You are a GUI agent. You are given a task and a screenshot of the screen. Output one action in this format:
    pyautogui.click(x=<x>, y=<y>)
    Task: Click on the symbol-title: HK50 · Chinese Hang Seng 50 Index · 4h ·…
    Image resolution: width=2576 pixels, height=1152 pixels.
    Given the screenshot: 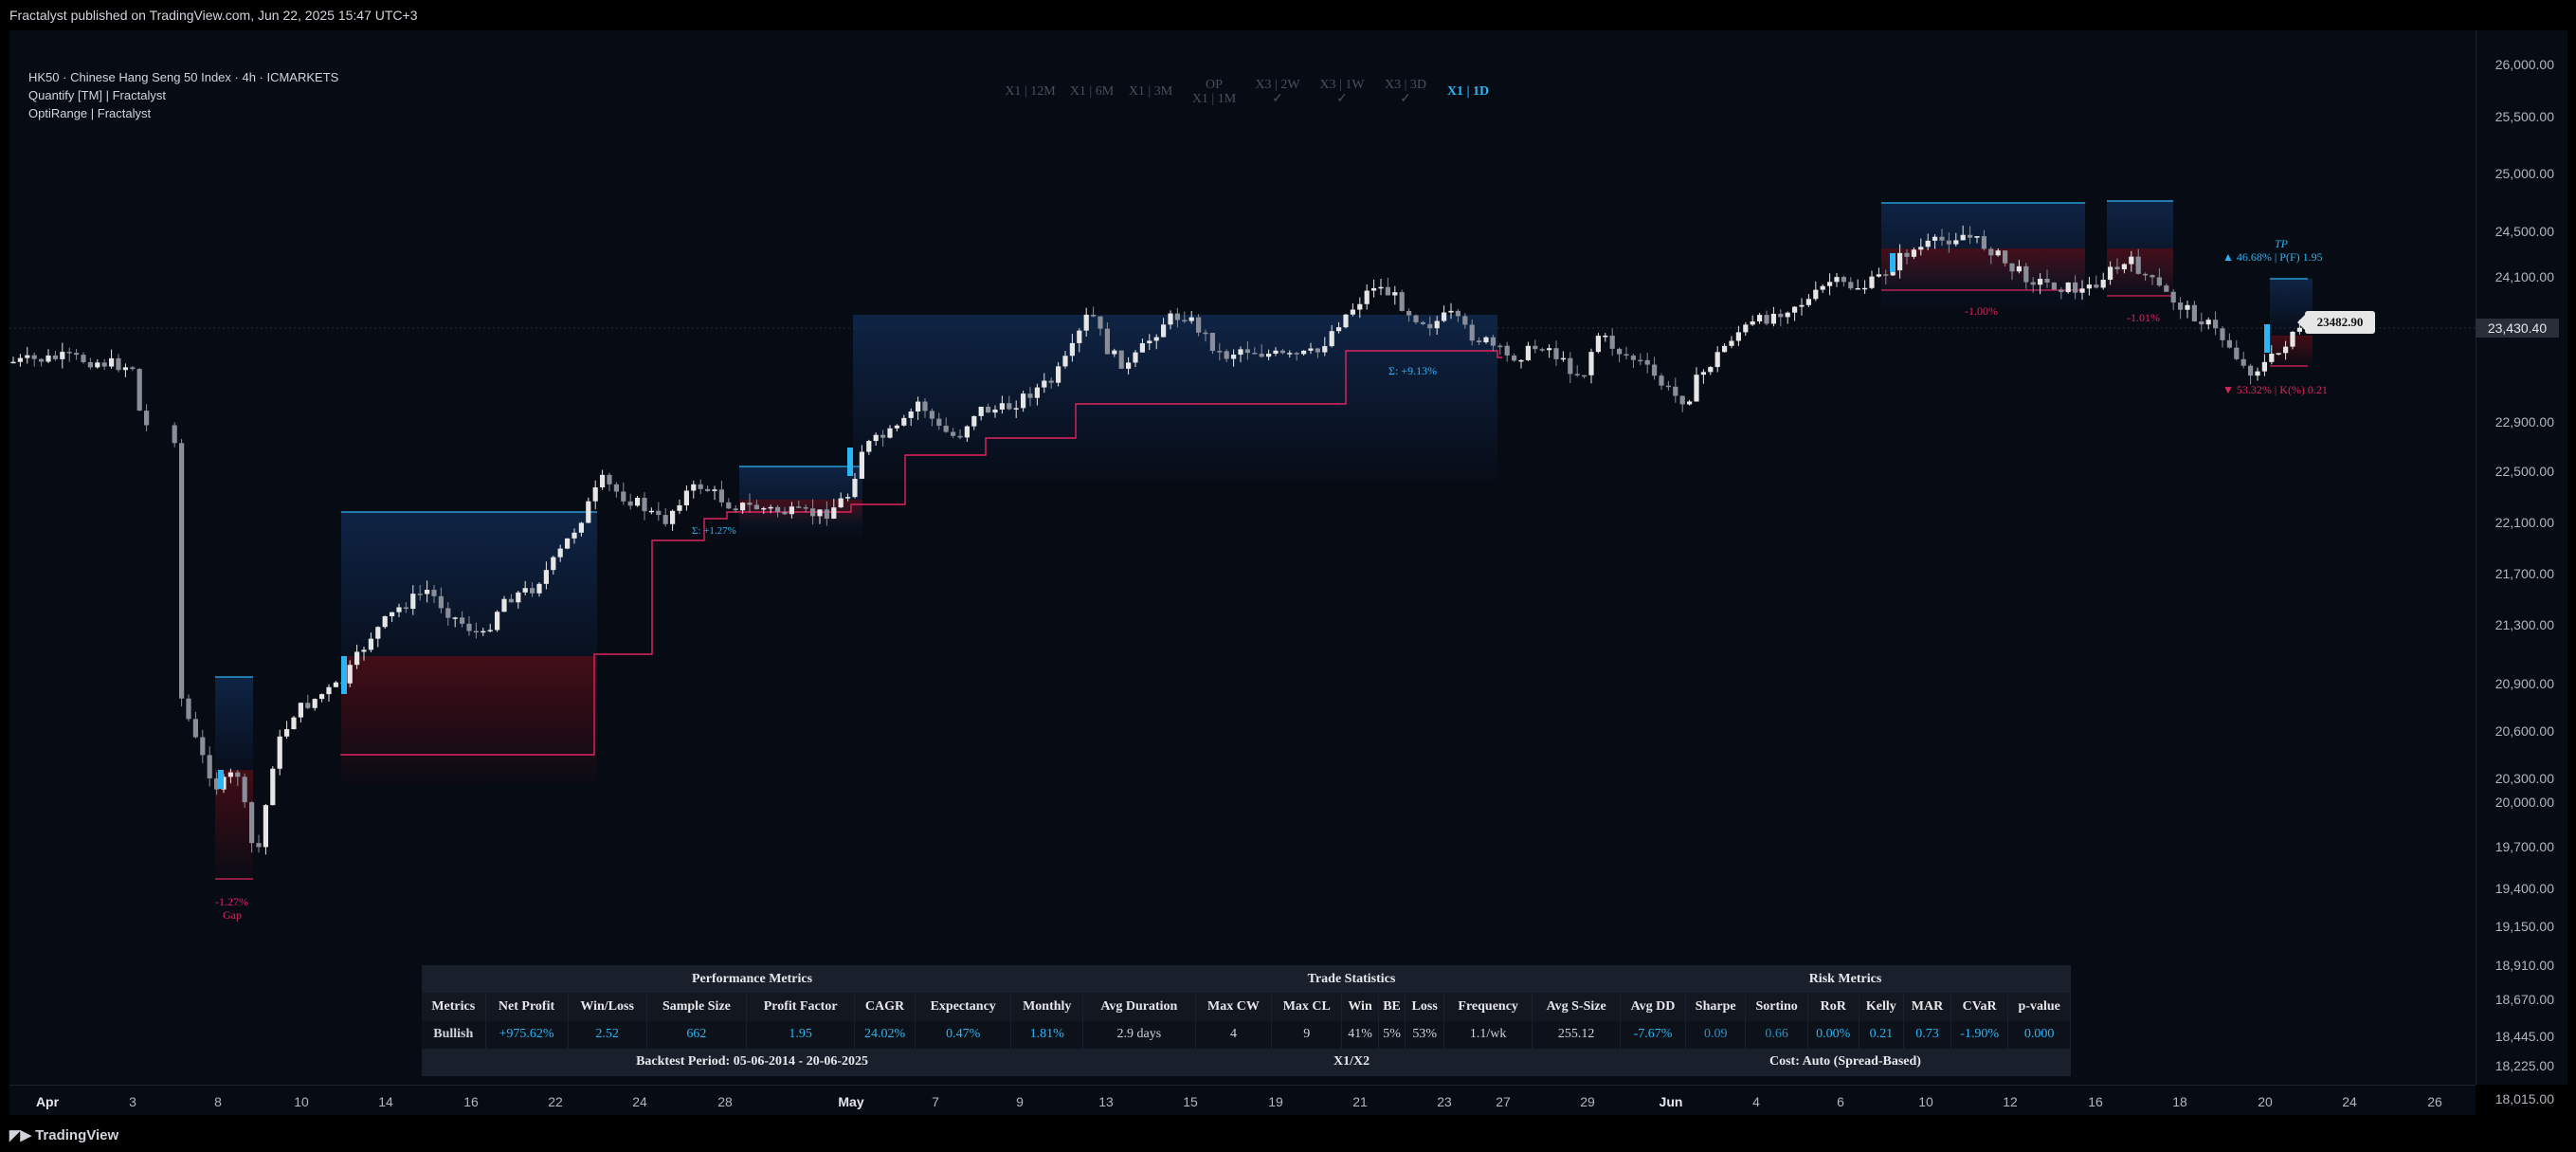 What is the action you would take?
    pyautogui.click(x=183, y=77)
    